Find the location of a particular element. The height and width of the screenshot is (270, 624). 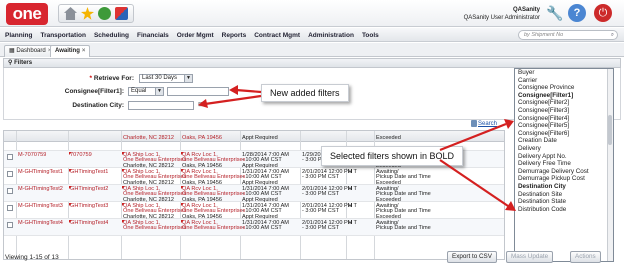

consignee-label: Consignee[Filter1]: is located at coordinates (94, 91).